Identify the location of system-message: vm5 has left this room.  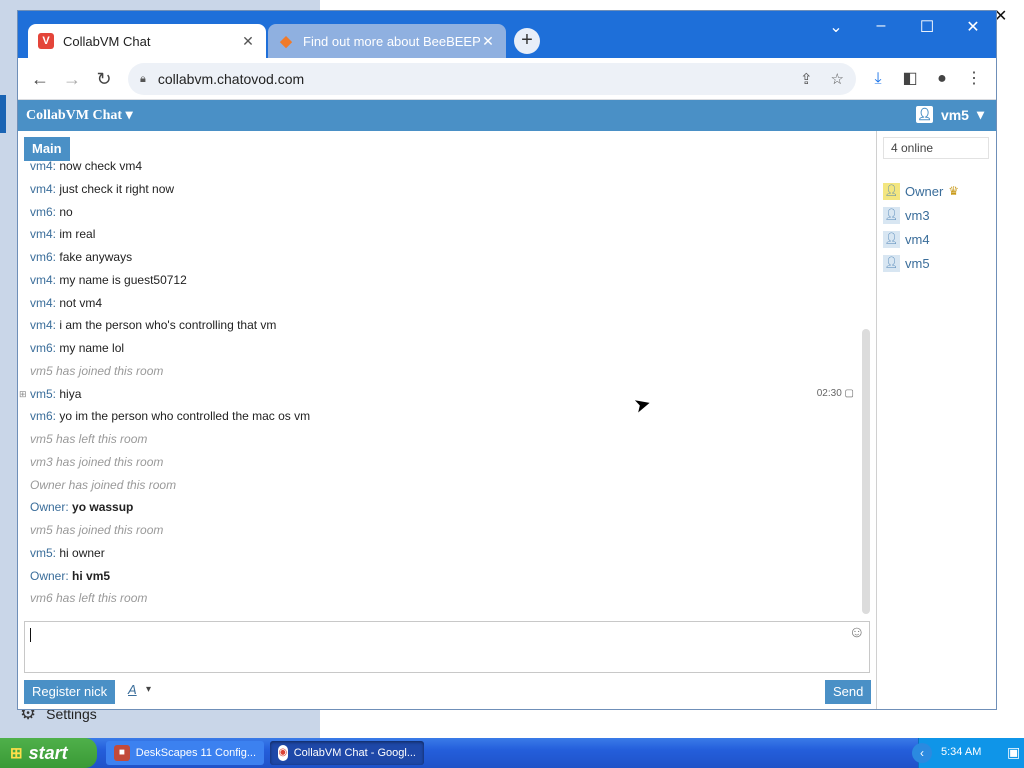
(445, 439).